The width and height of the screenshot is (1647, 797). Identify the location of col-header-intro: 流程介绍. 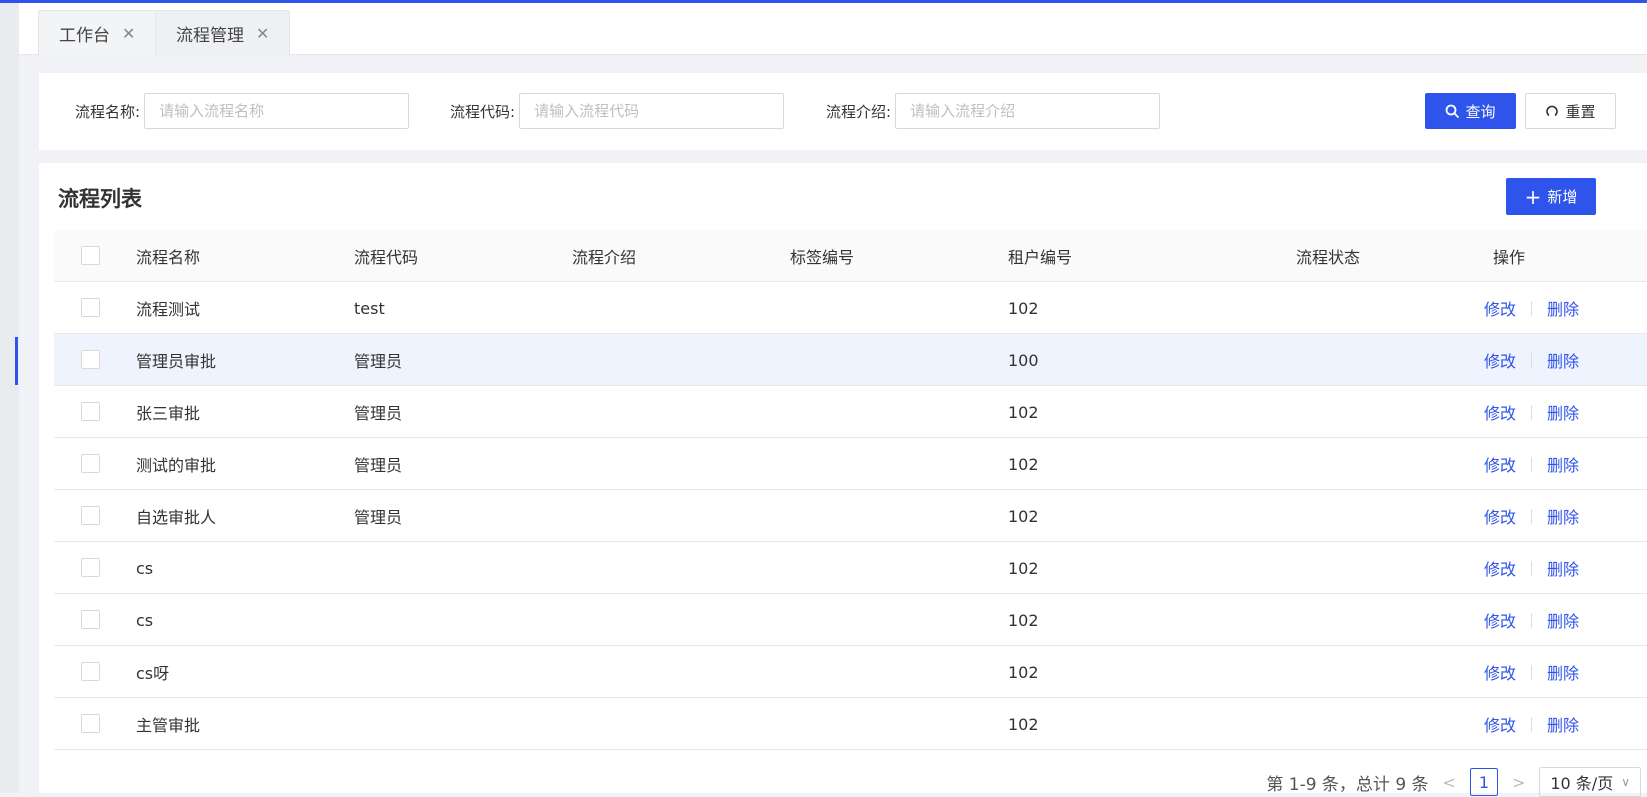
(604, 257).